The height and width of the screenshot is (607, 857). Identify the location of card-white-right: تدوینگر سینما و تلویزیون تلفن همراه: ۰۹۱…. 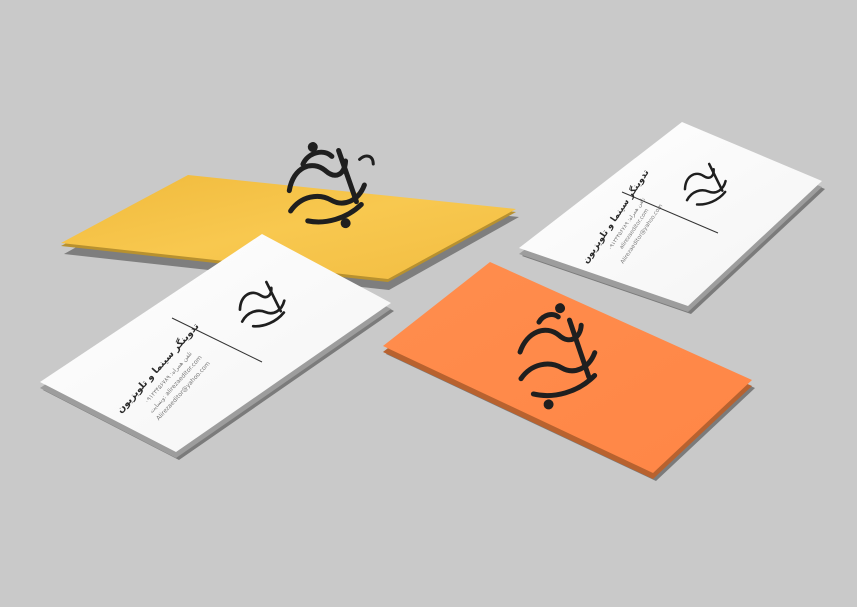
(672, 218).